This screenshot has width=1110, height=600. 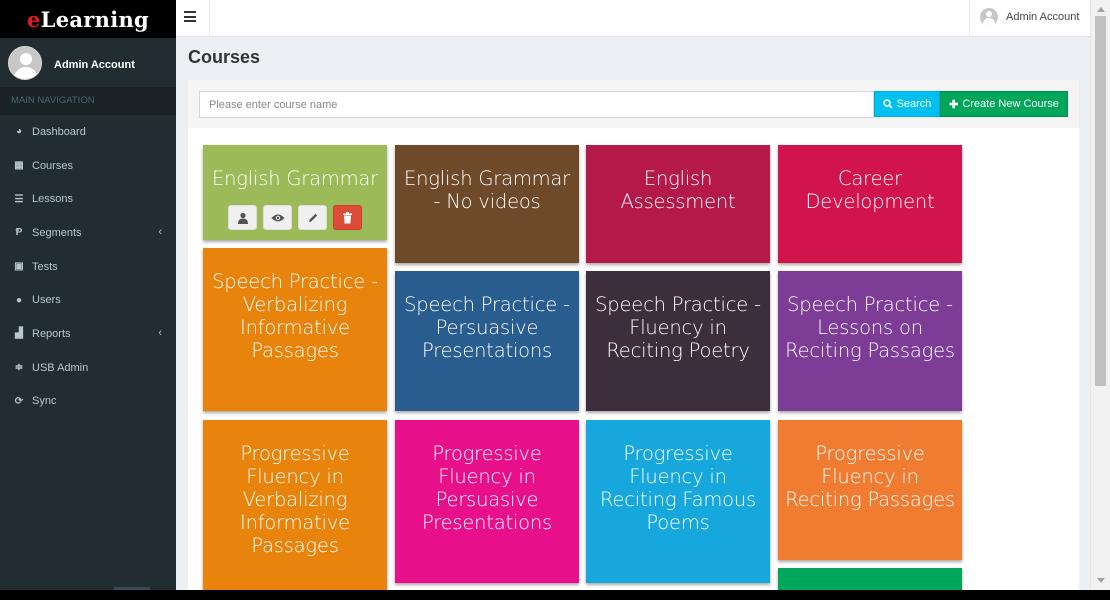 I want to click on create-course-button: ✚ Create New Course, so click(x=1004, y=104).